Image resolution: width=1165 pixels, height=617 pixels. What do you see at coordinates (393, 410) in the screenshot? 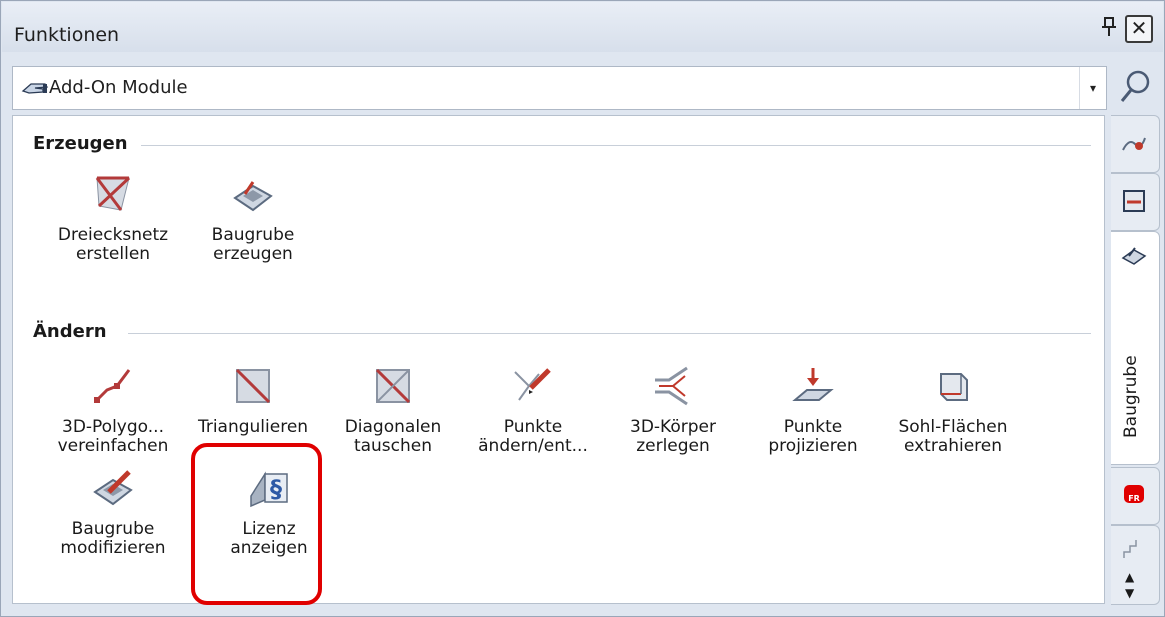
I see `tool-swap-diagonals: Diagonalen tauschen` at bounding box center [393, 410].